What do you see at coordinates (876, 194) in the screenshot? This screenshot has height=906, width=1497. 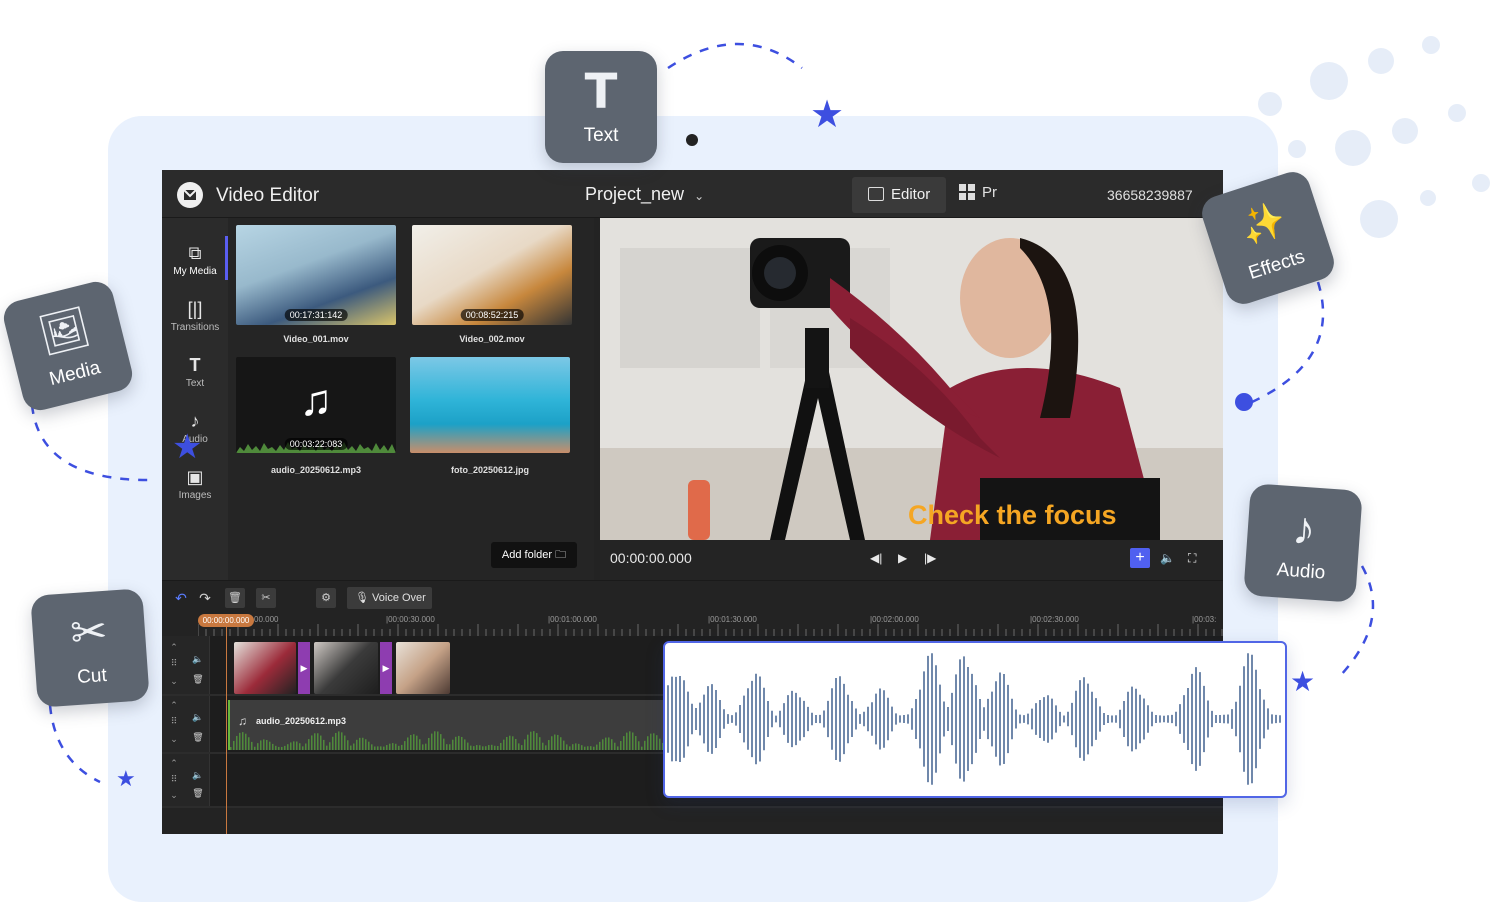 I see `editor-icon` at bounding box center [876, 194].